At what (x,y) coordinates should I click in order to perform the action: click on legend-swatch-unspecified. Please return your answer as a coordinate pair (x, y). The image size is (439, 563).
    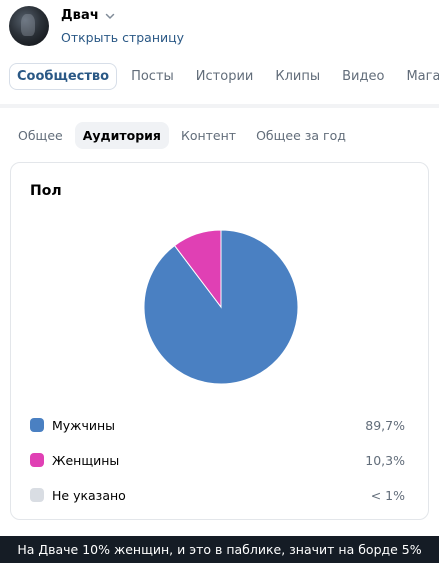
    Looking at the image, I should click on (37, 495).